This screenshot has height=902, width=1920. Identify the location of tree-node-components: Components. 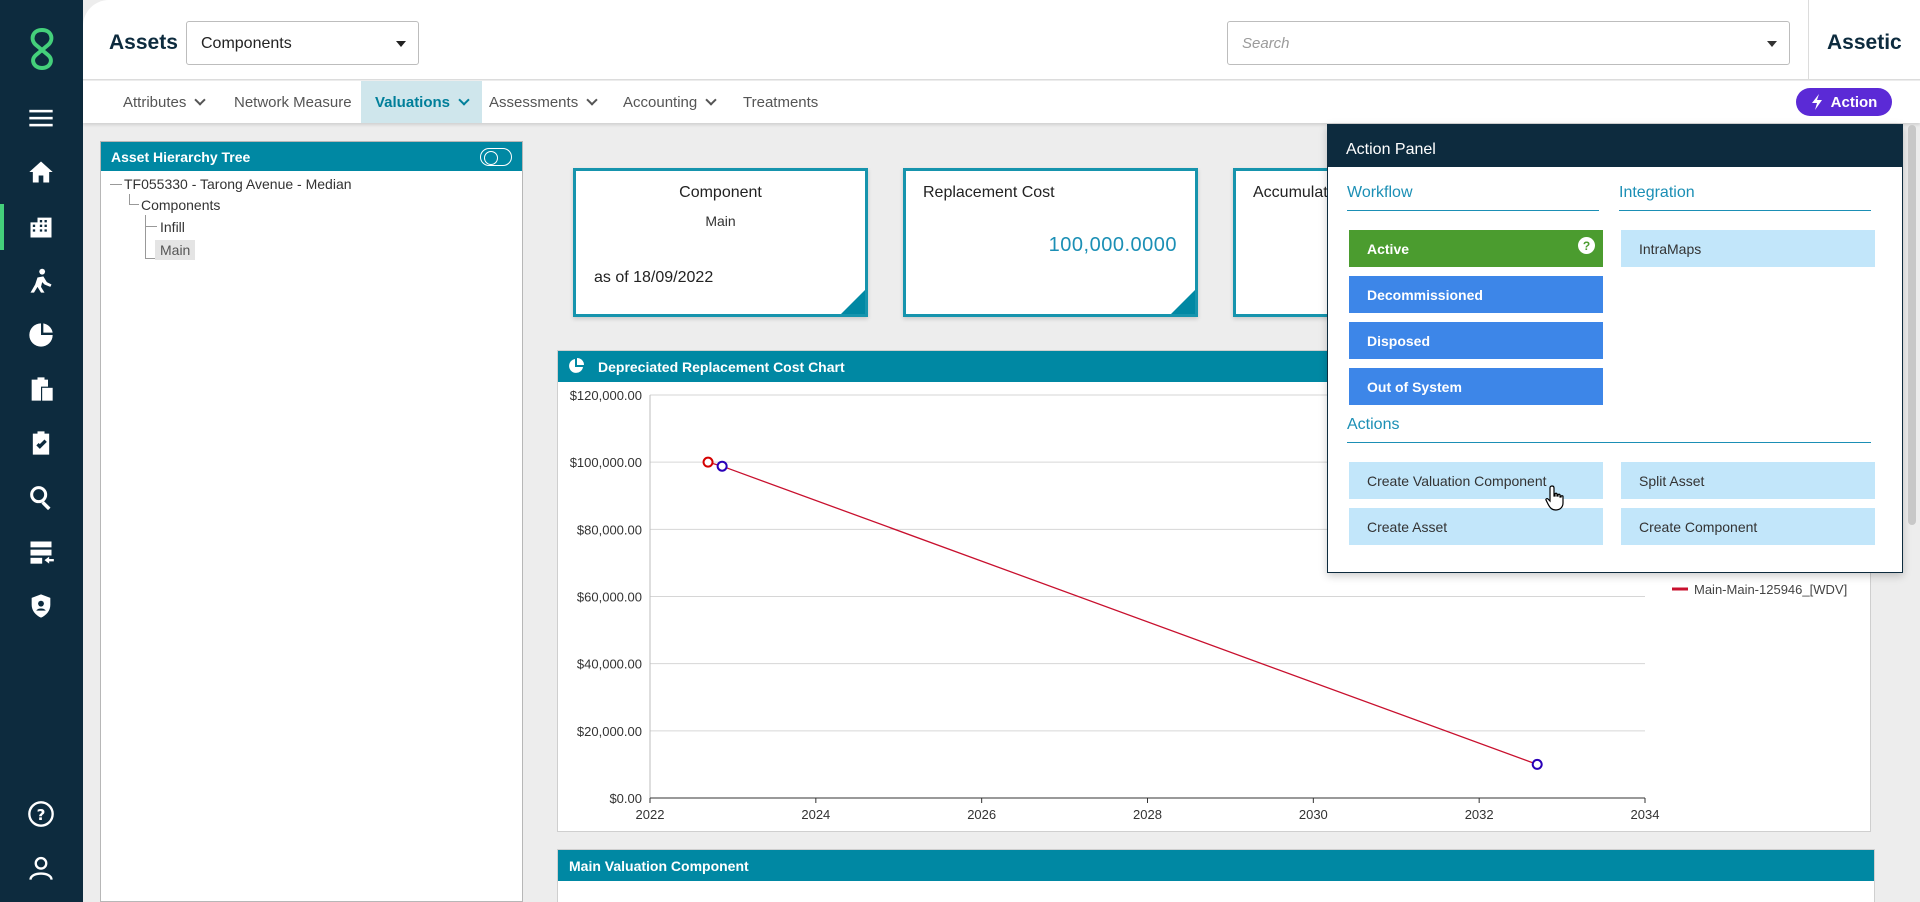
(180, 205).